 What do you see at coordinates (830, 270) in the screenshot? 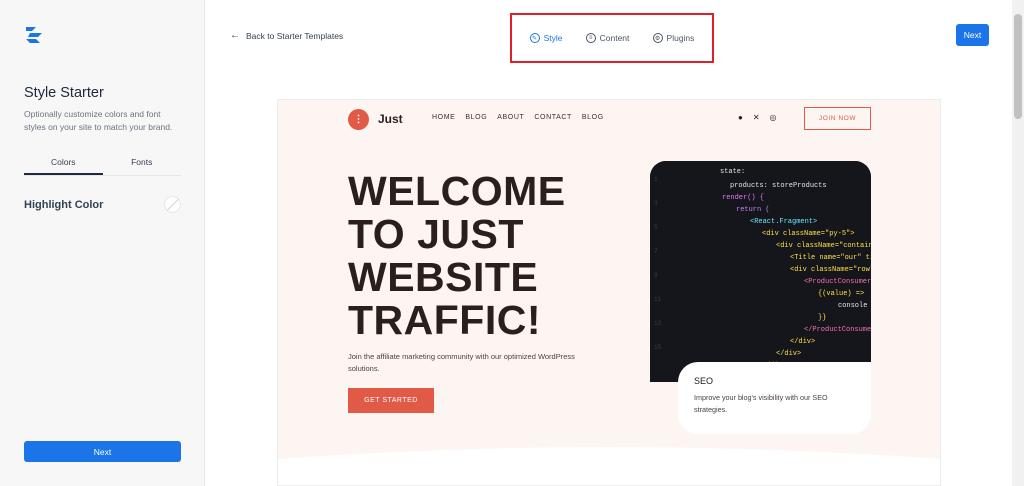
I see `svg-text: <div className="row"` at bounding box center [830, 270].